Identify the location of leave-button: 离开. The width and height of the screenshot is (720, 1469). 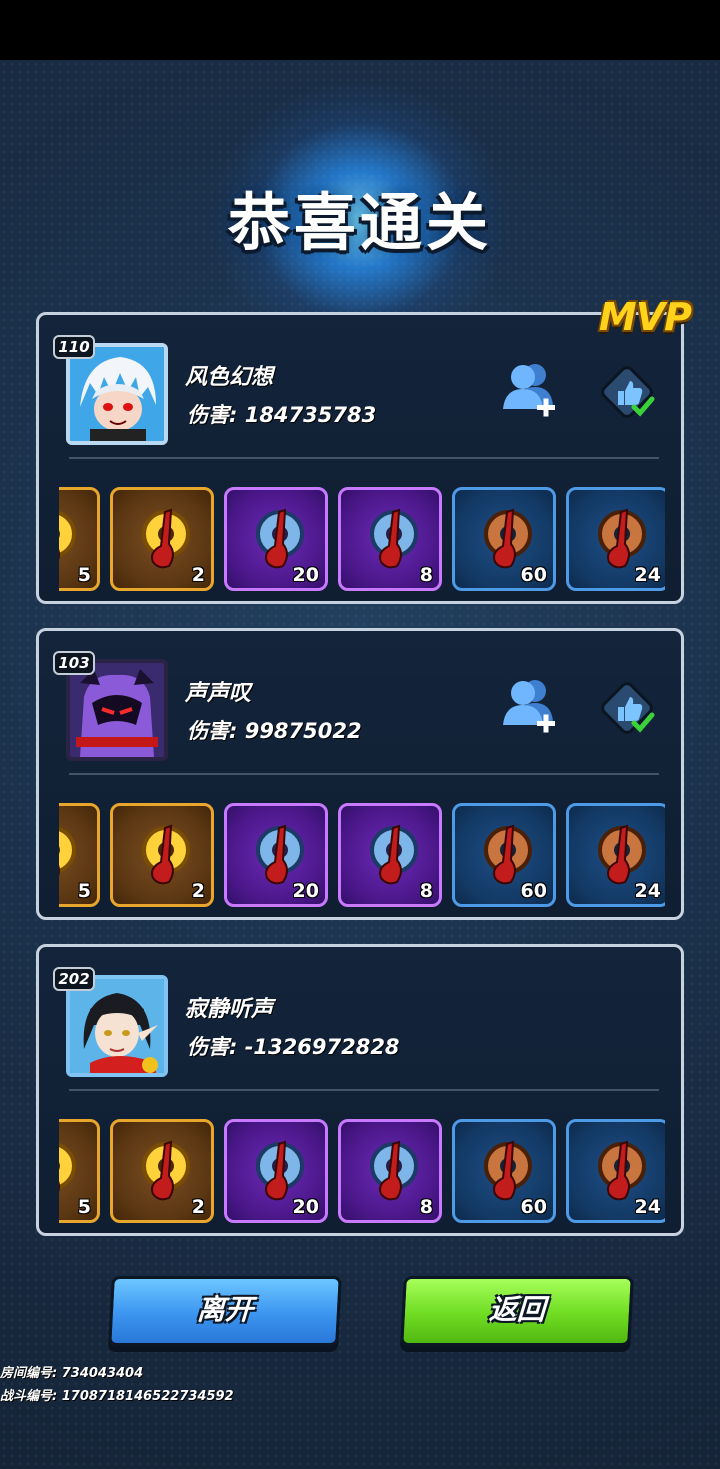
(225, 1311).